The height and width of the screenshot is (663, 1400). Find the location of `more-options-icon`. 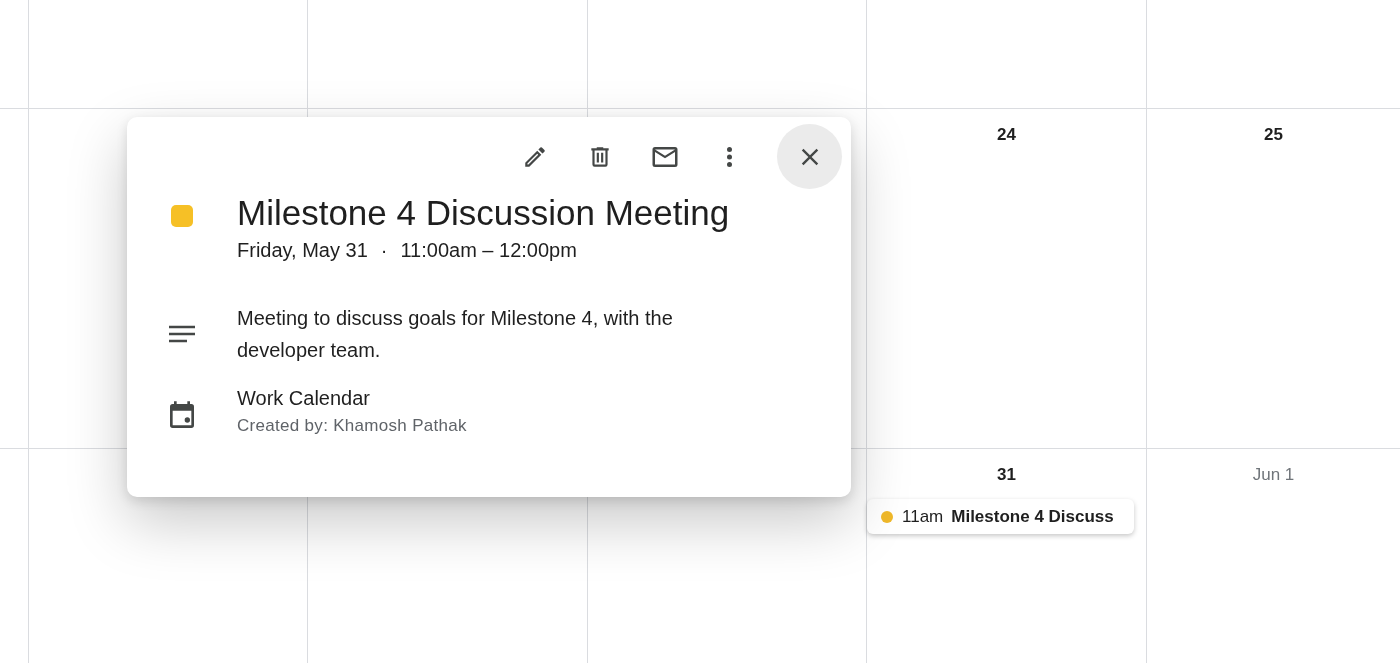

more-options-icon is located at coordinates (729, 156).